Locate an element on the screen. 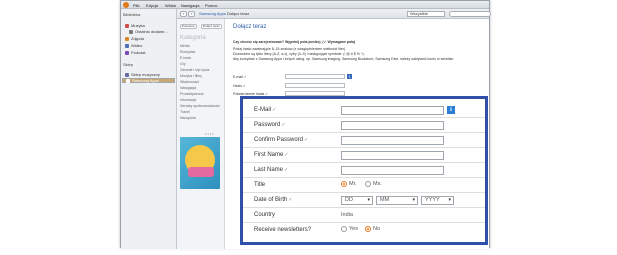  confirm-password-row: Confirm Password✓ is located at coordinates (364, 140).